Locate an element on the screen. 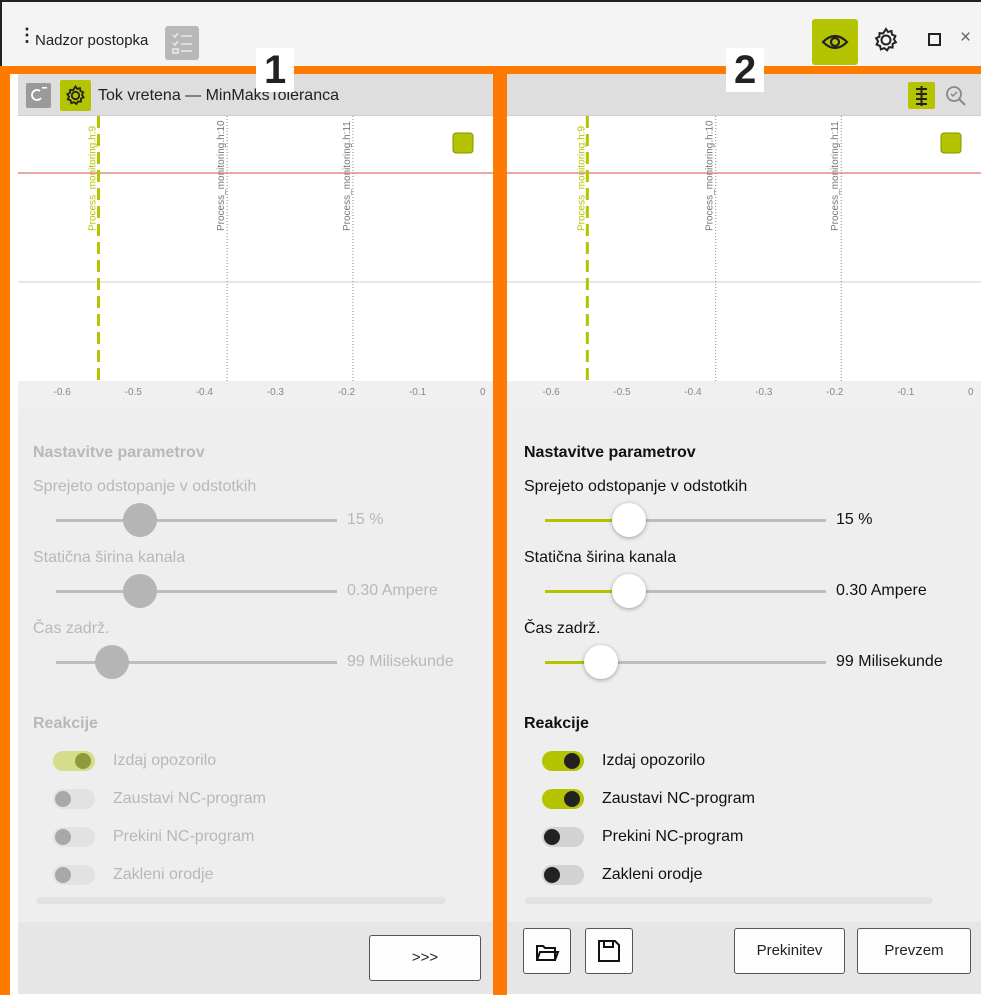 The width and height of the screenshot is (981, 995). save-button is located at coordinates (609, 951).